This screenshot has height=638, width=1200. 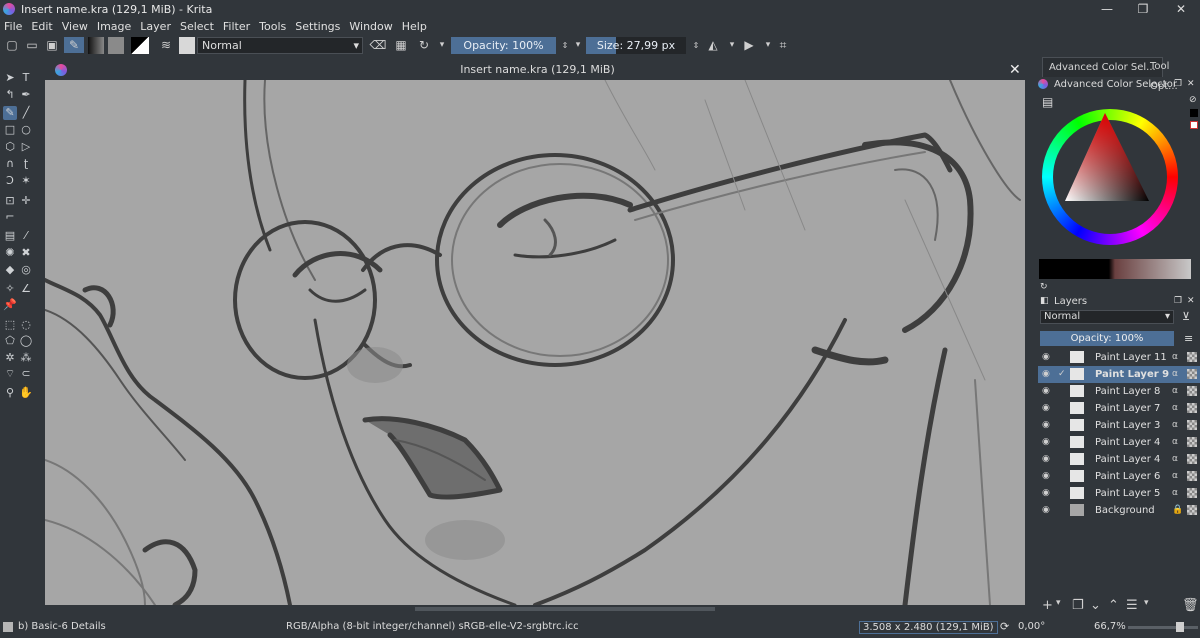 I want to click on menu-layer: Layer, so click(x=155, y=26).